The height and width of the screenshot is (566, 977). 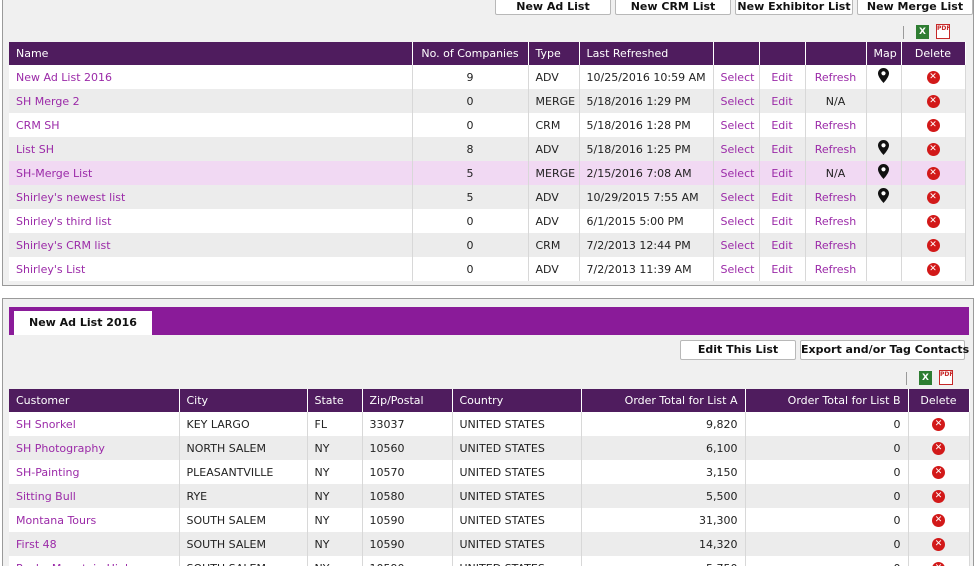 I want to click on col-last-refreshed: Last Refreshed, so click(x=646, y=53).